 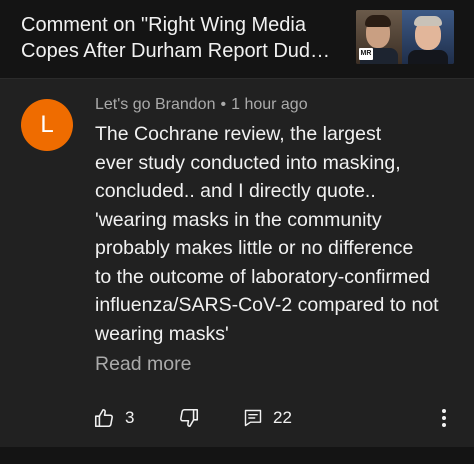 I want to click on thumbnail-right-person, so click(x=428, y=37).